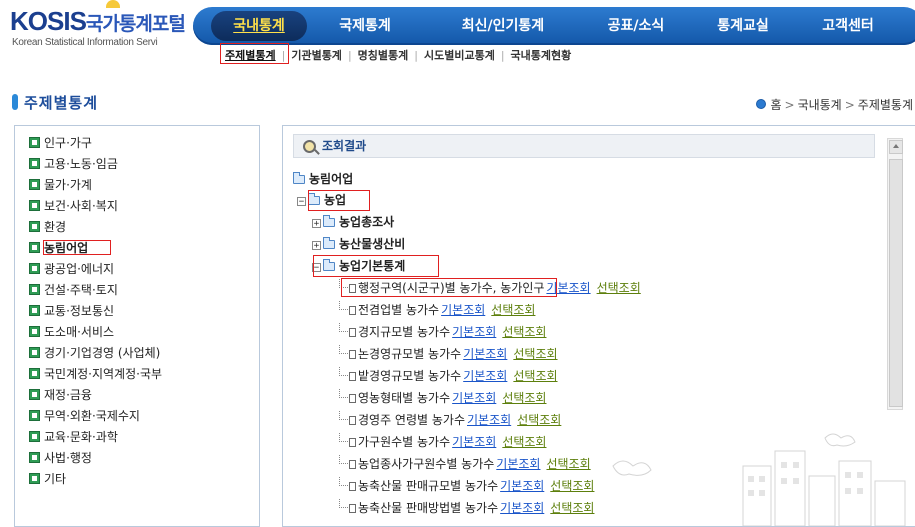  I want to click on sidebar-item-trade: 무역·외환·국제수지, so click(84, 416).